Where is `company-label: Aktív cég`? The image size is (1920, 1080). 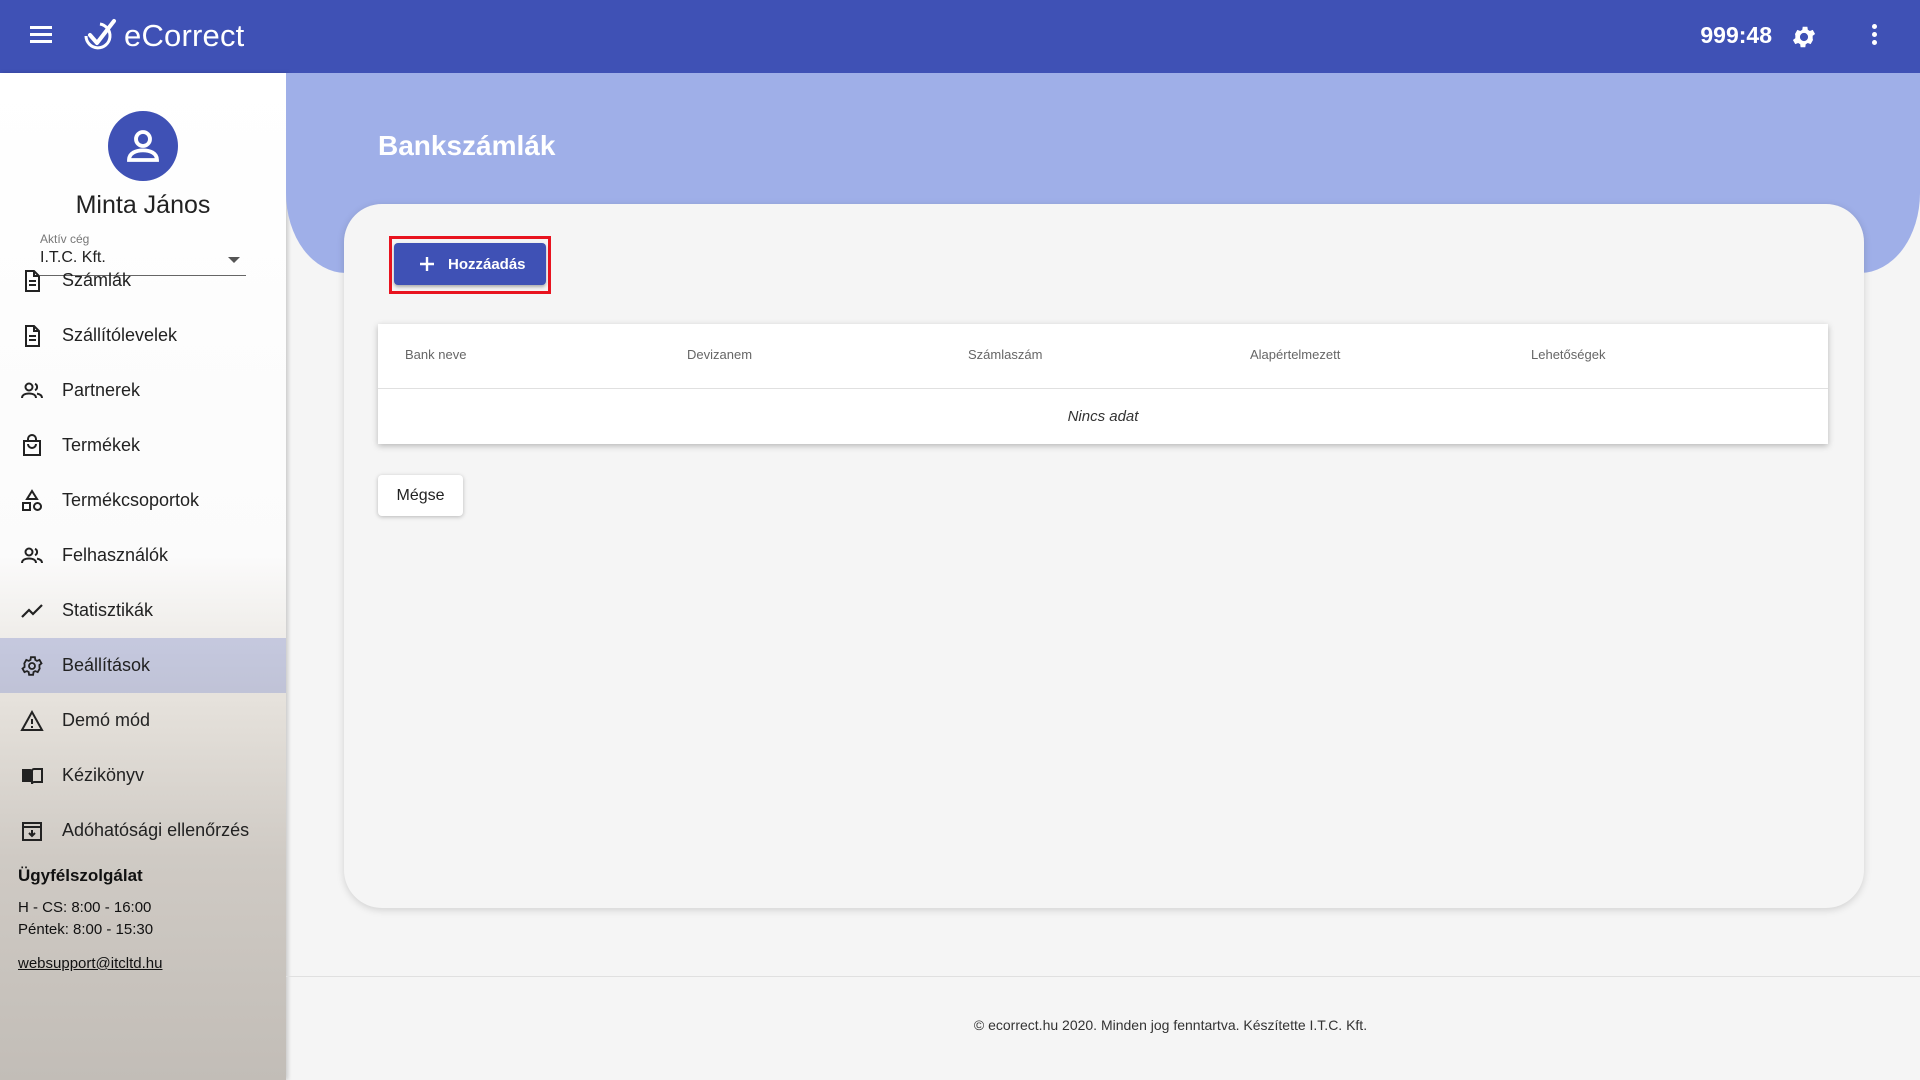
company-label: Aktív cég is located at coordinates (65, 239).